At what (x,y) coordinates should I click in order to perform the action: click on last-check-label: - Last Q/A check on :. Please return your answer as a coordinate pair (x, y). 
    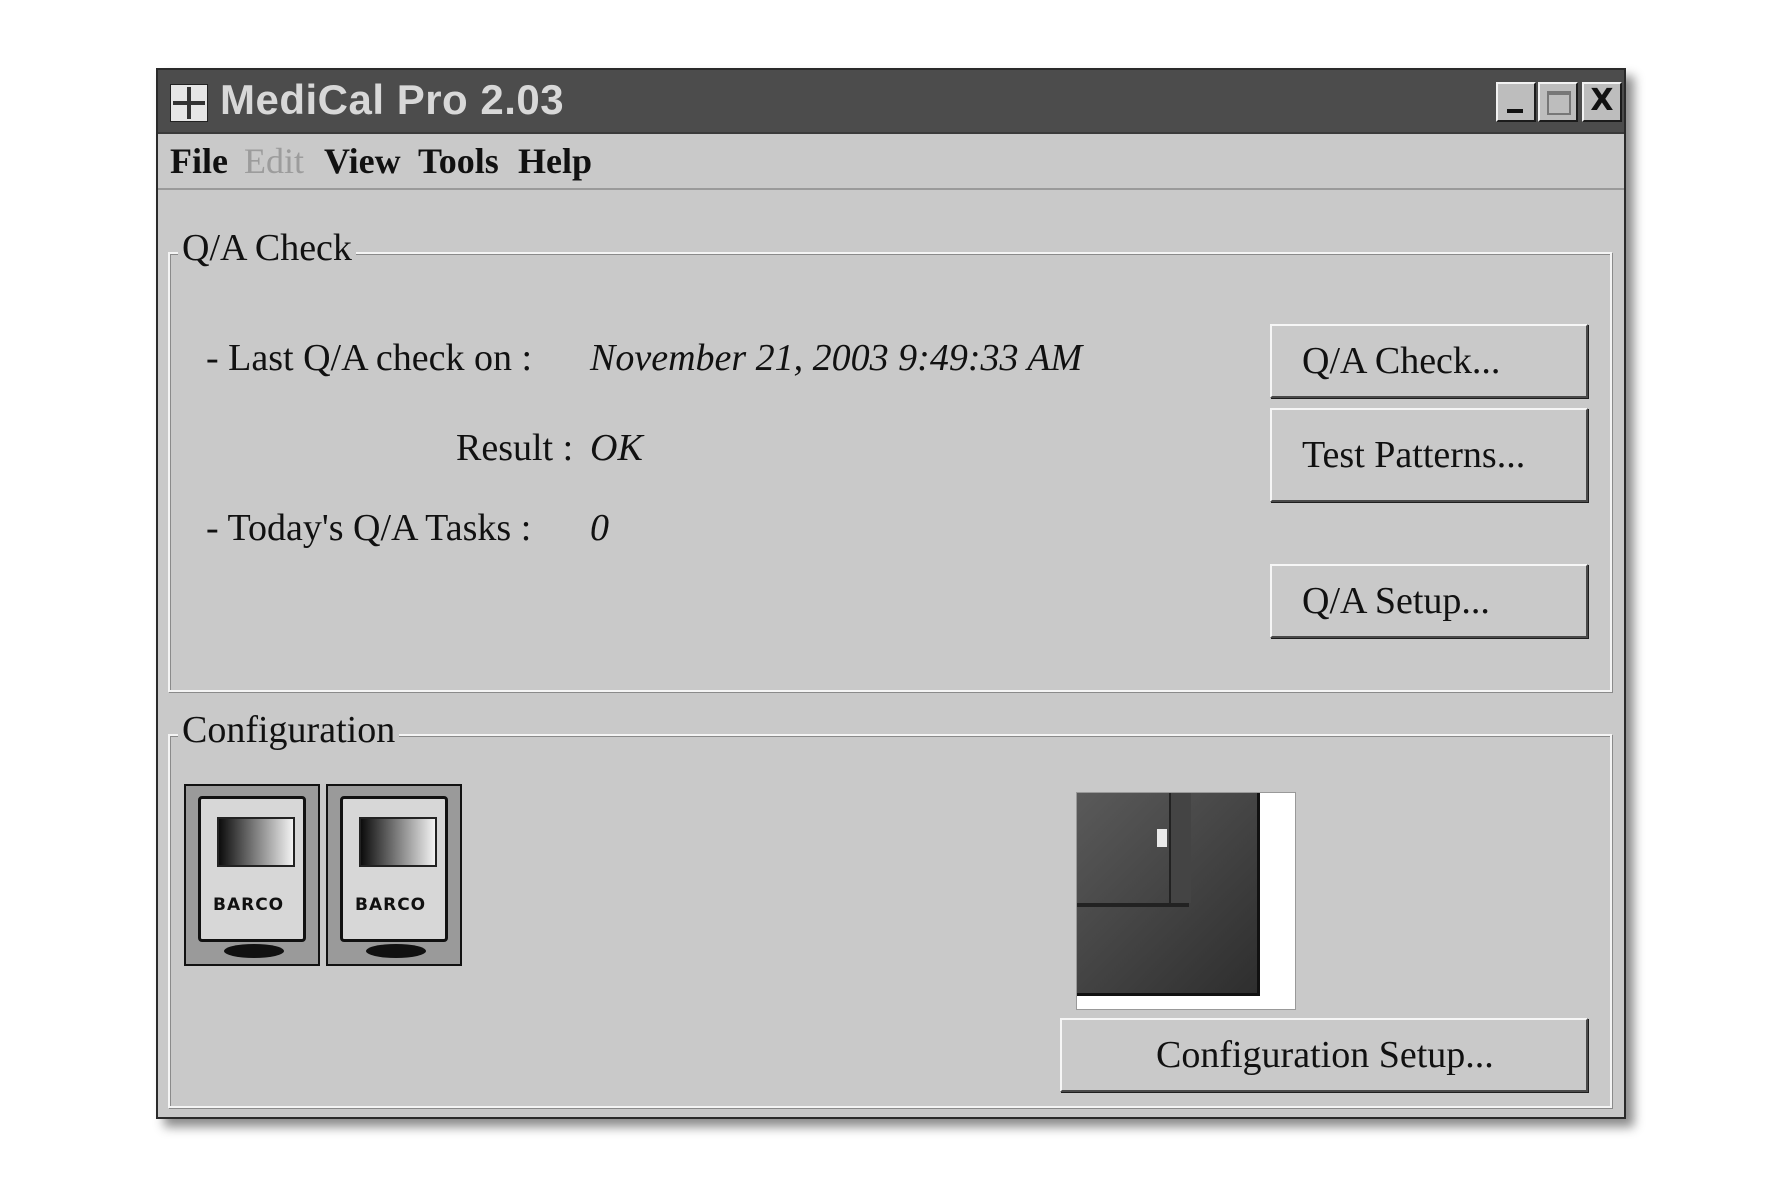
    Looking at the image, I should click on (369, 358).